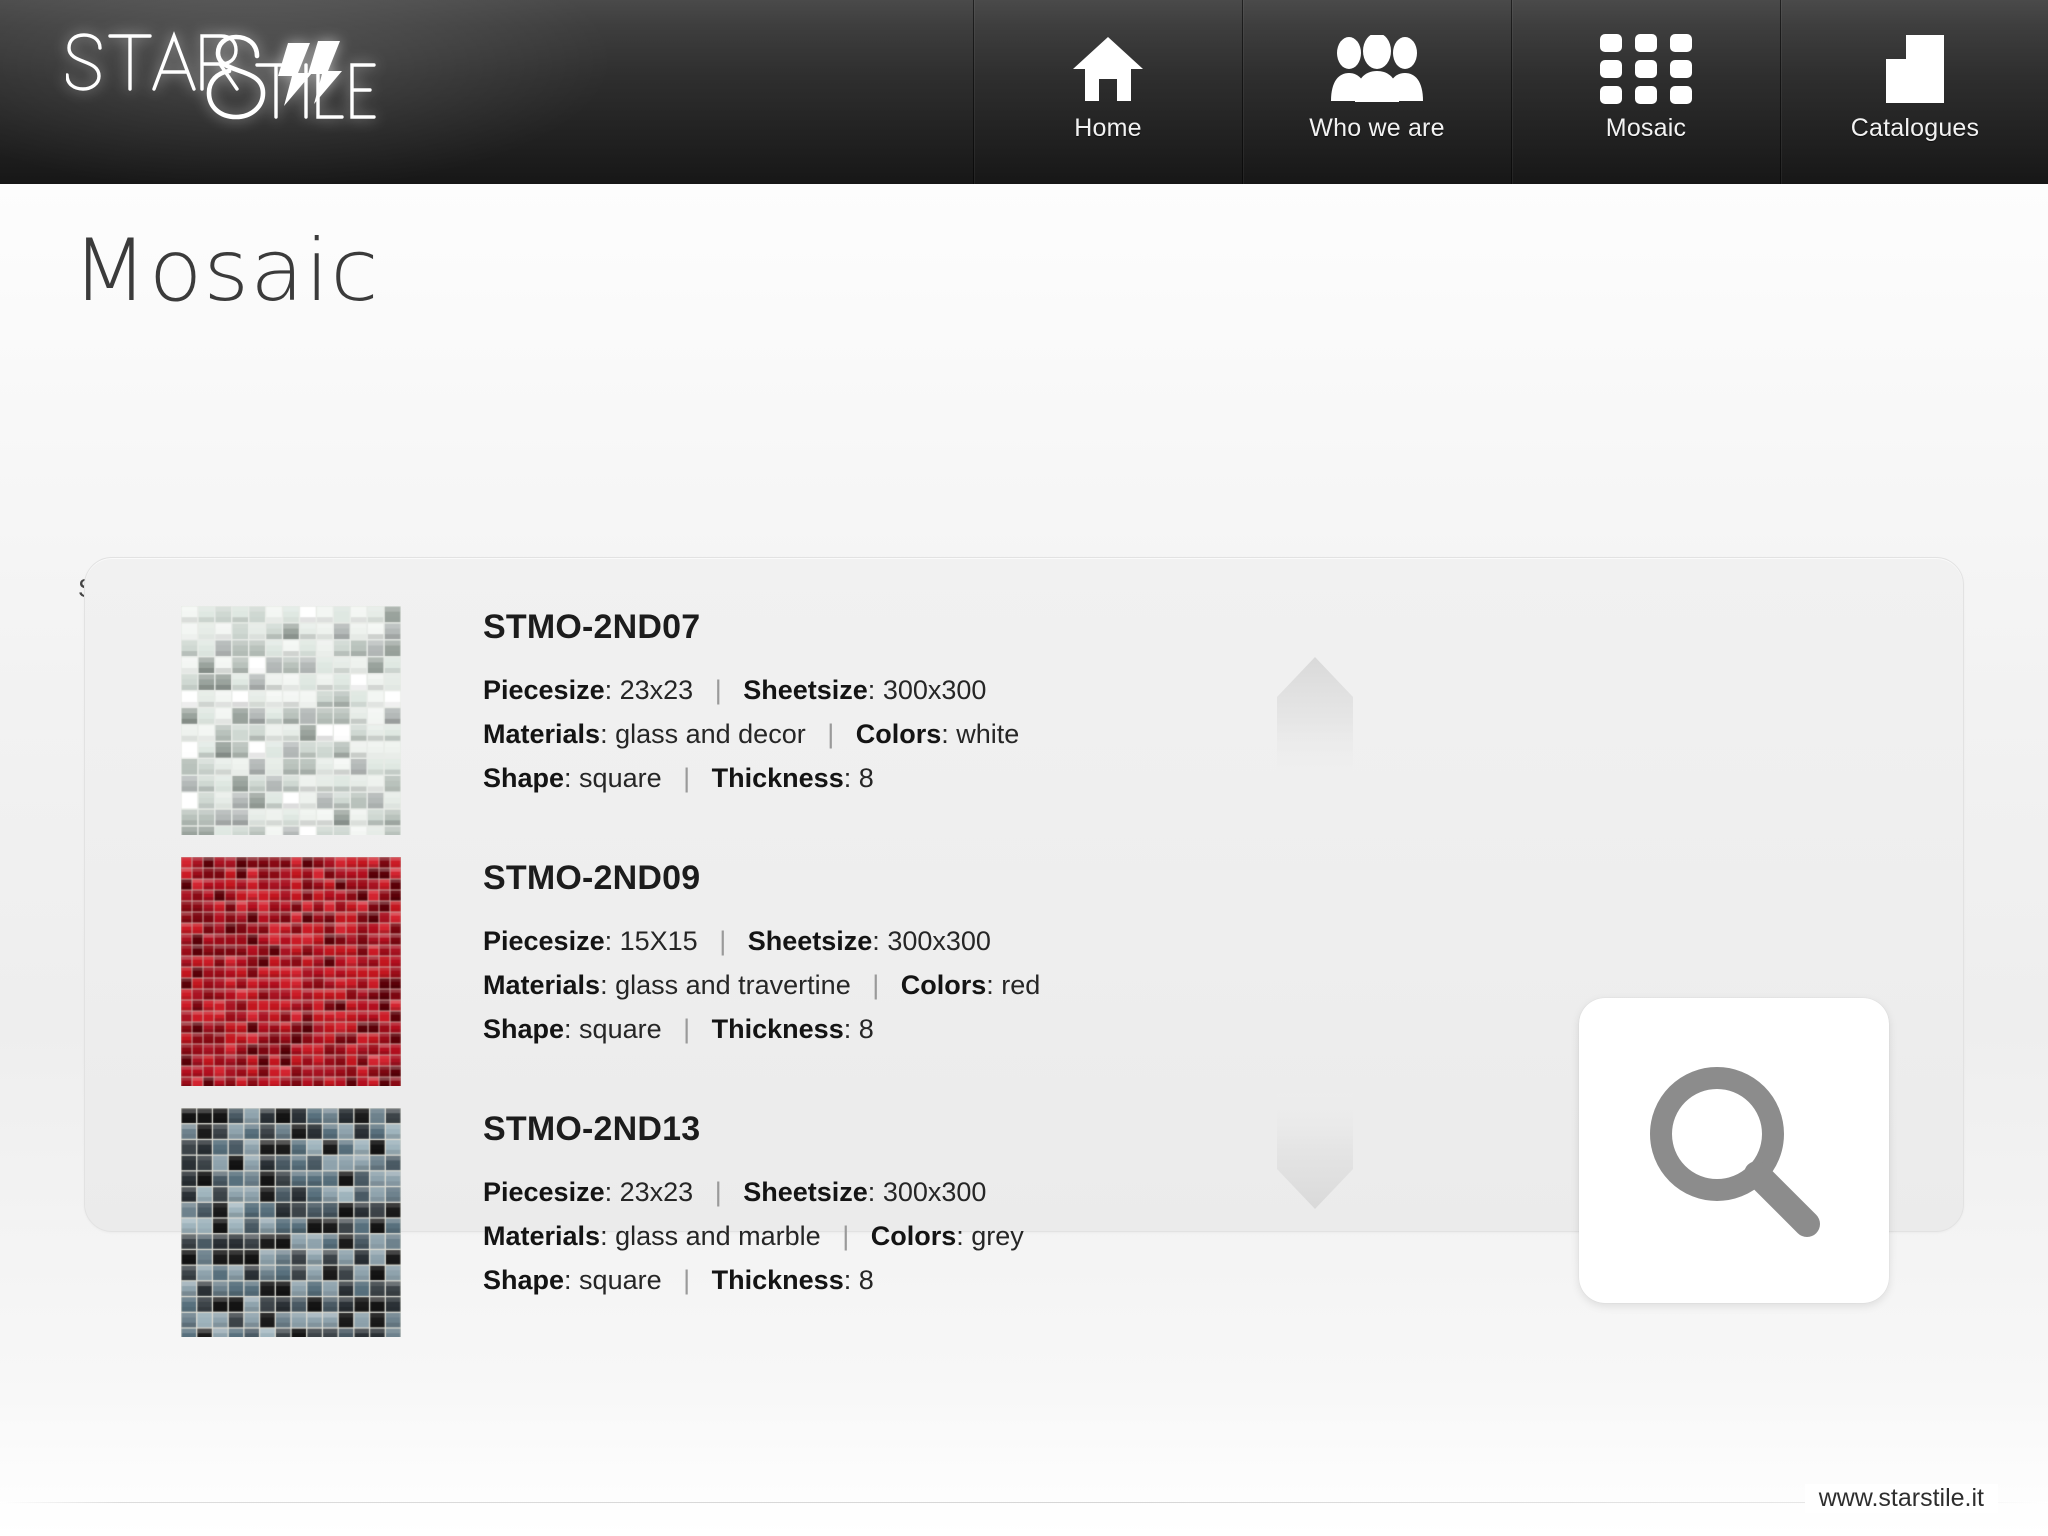 Image resolution: width=2048 pixels, height=1536 pixels. I want to click on scroll-down-arrow, so click(1315, 1151).